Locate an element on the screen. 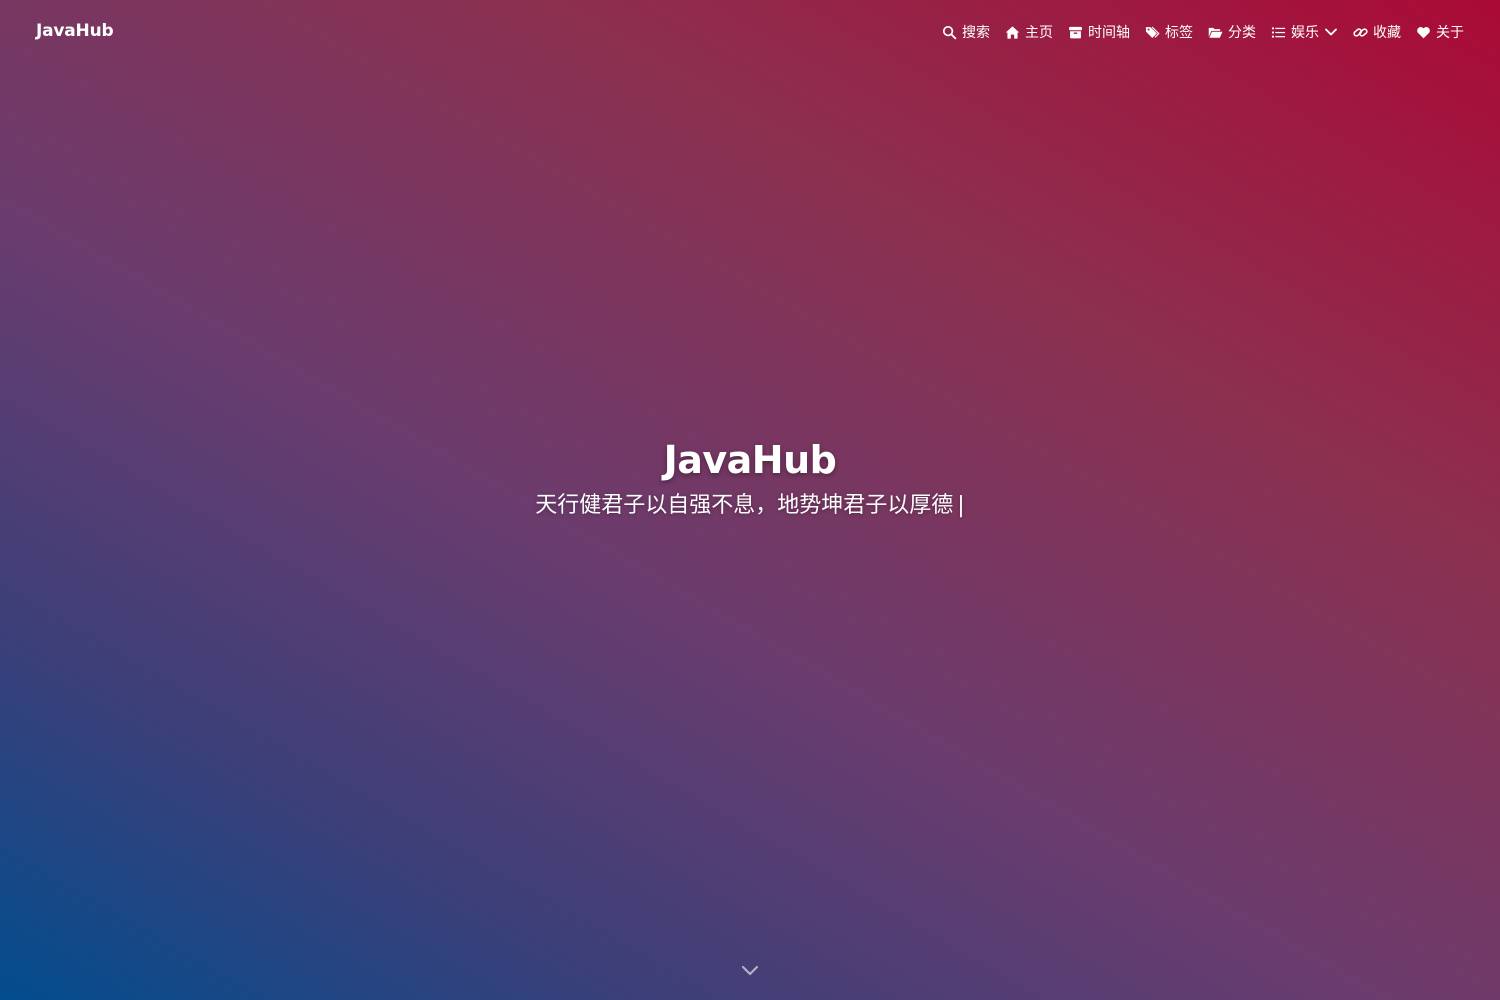 The width and height of the screenshot is (1500, 1000). site-brand: JavaHub is located at coordinates (75, 31).